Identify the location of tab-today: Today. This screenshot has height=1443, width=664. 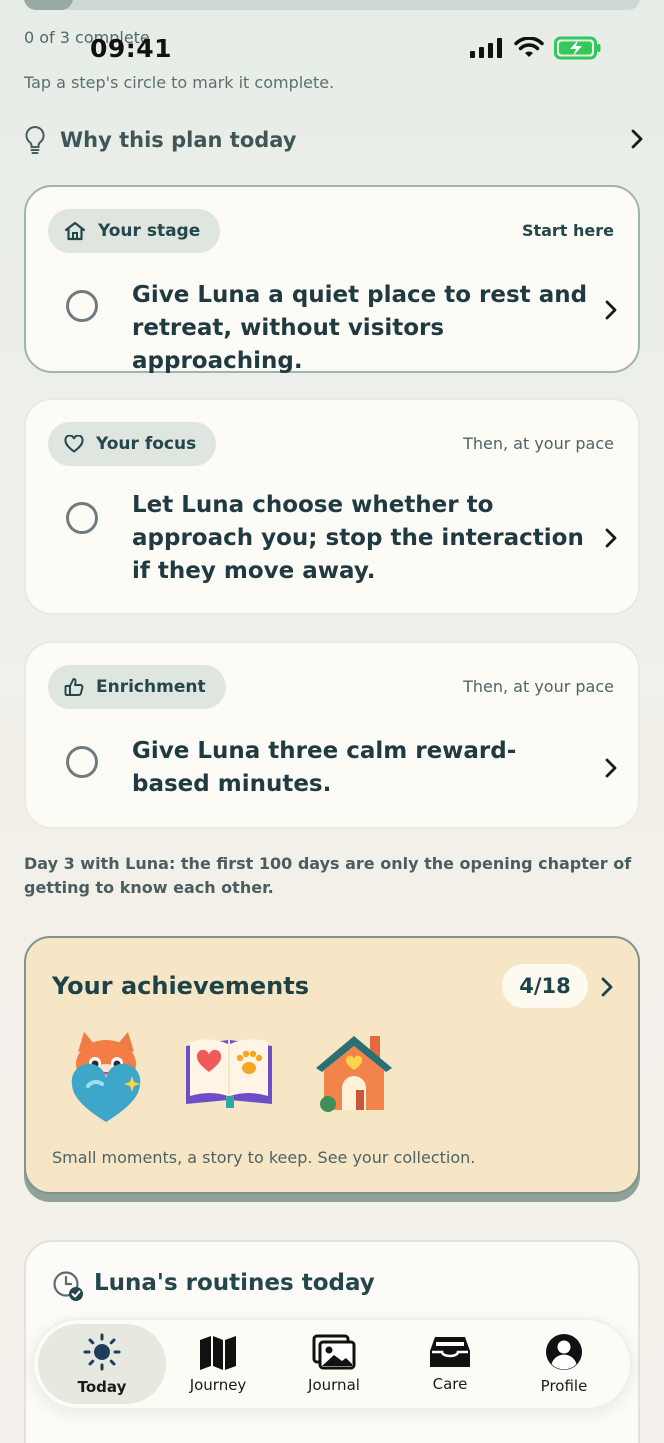
(102, 1364).